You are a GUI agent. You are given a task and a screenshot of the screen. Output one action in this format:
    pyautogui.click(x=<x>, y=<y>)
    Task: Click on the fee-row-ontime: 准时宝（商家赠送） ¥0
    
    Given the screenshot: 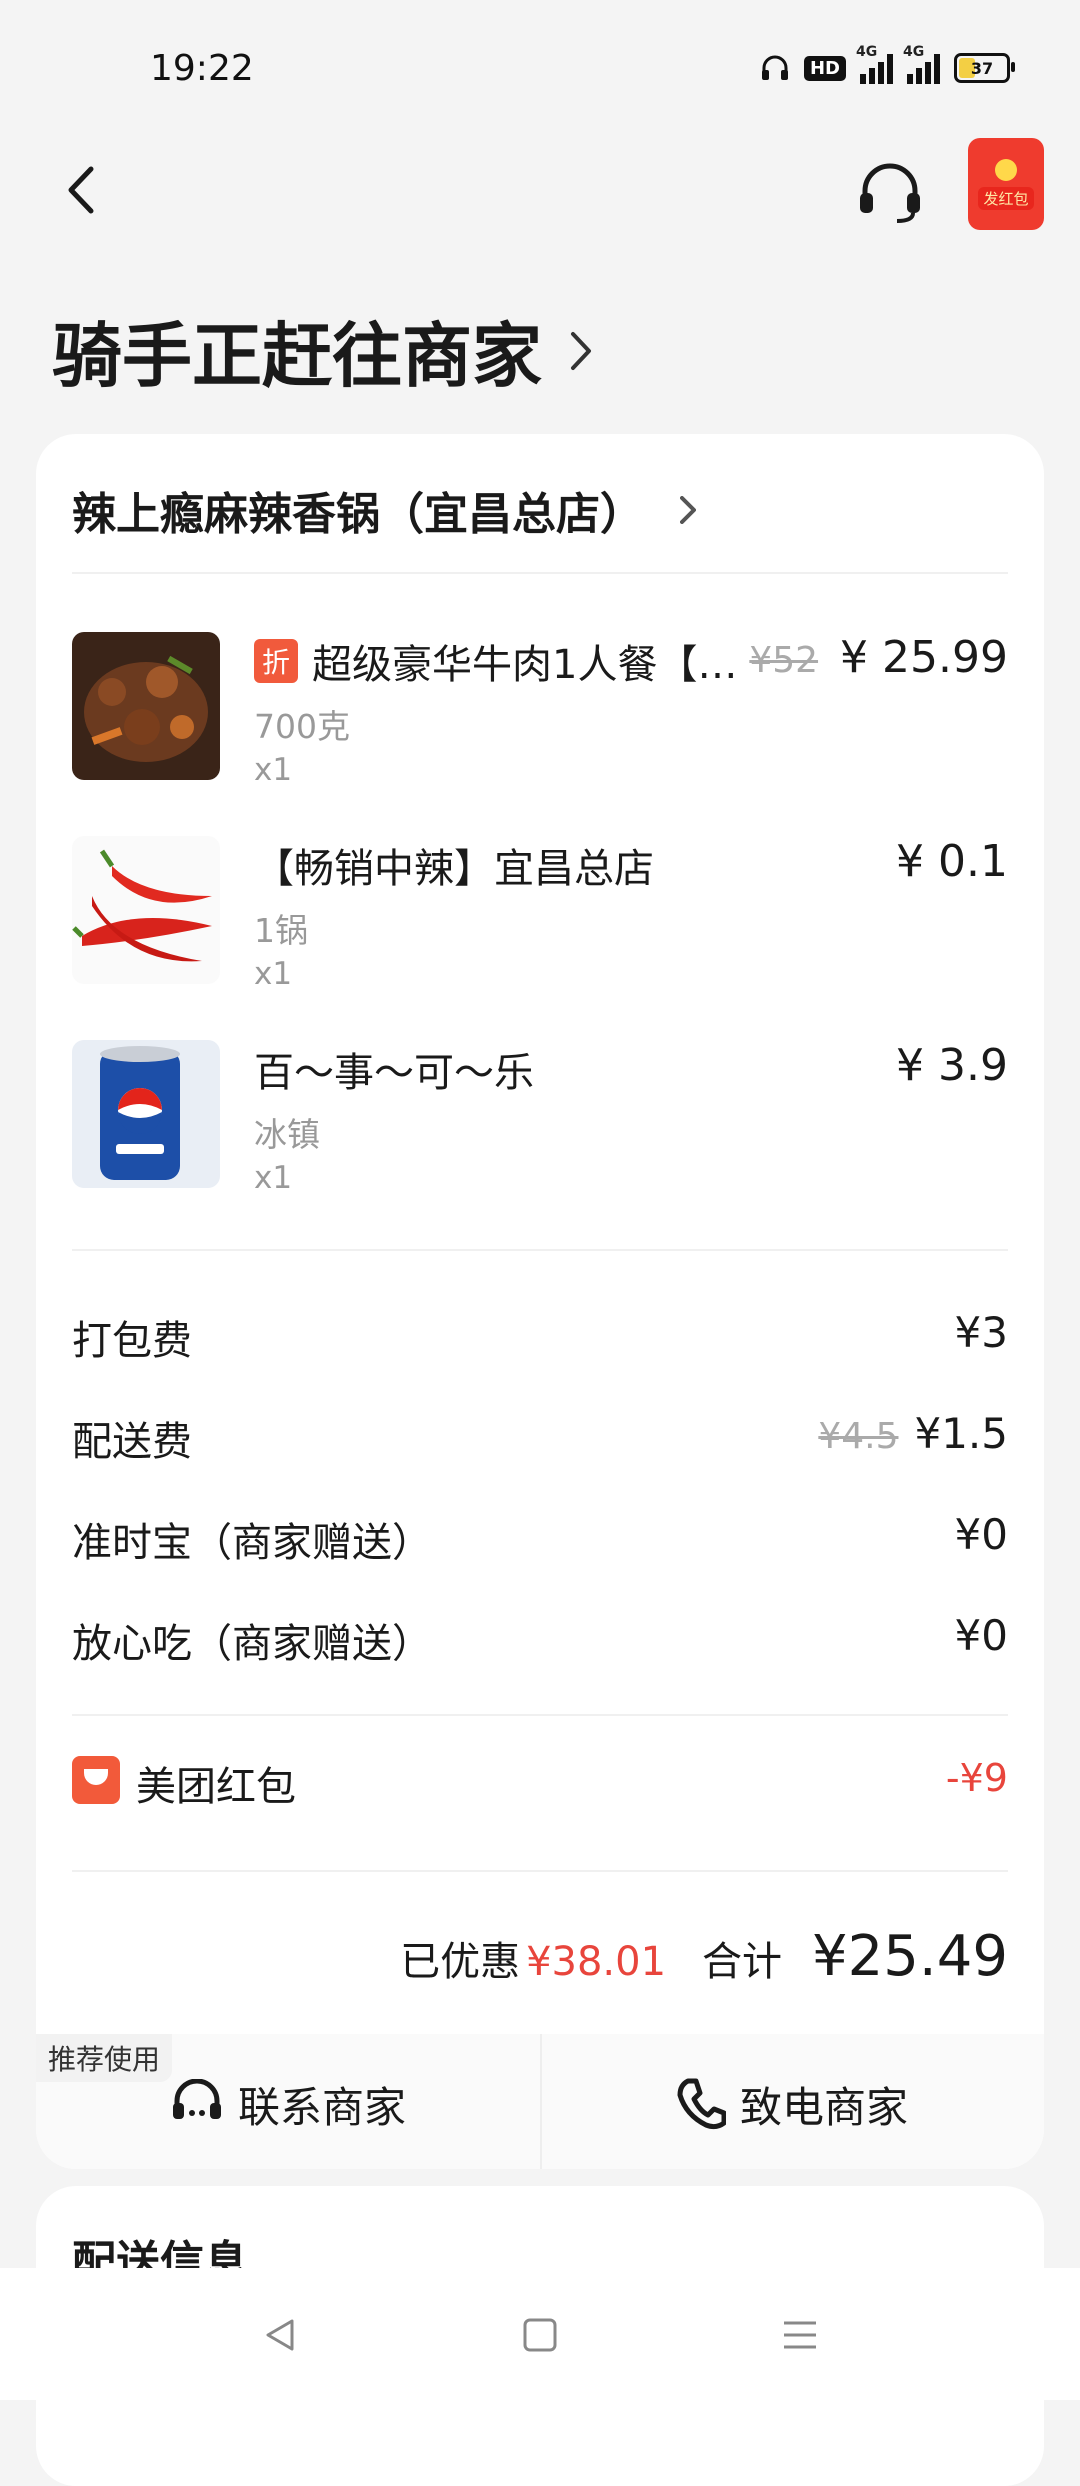 What is the action you would take?
    pyautogui.click(x=540, y=1540)
    